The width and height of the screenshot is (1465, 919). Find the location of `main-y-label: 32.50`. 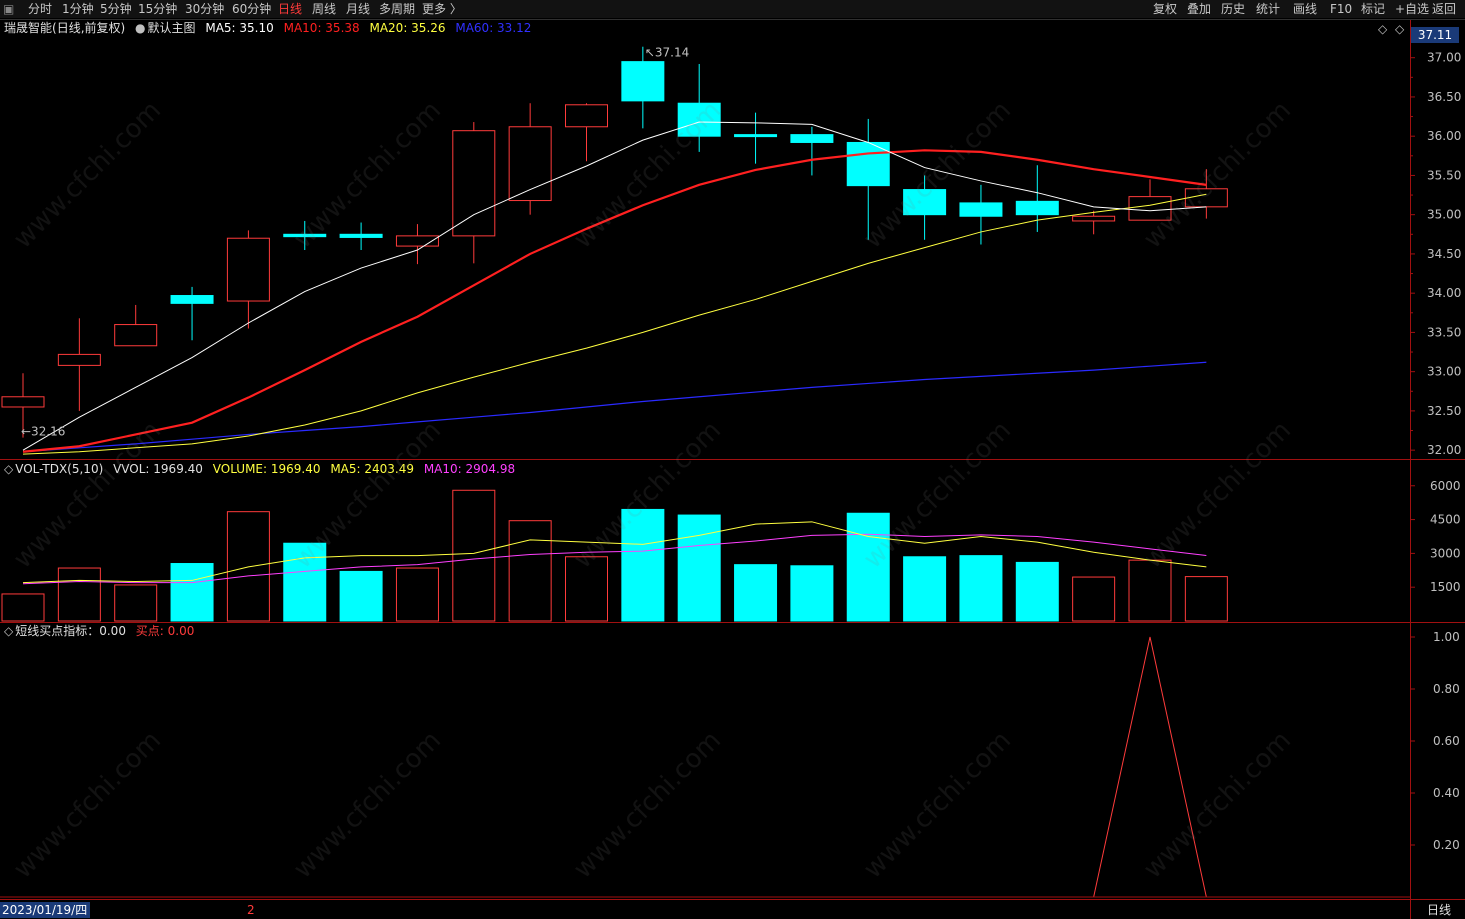

main-y-label: 32.50 is located at coordinates (1444, 411).